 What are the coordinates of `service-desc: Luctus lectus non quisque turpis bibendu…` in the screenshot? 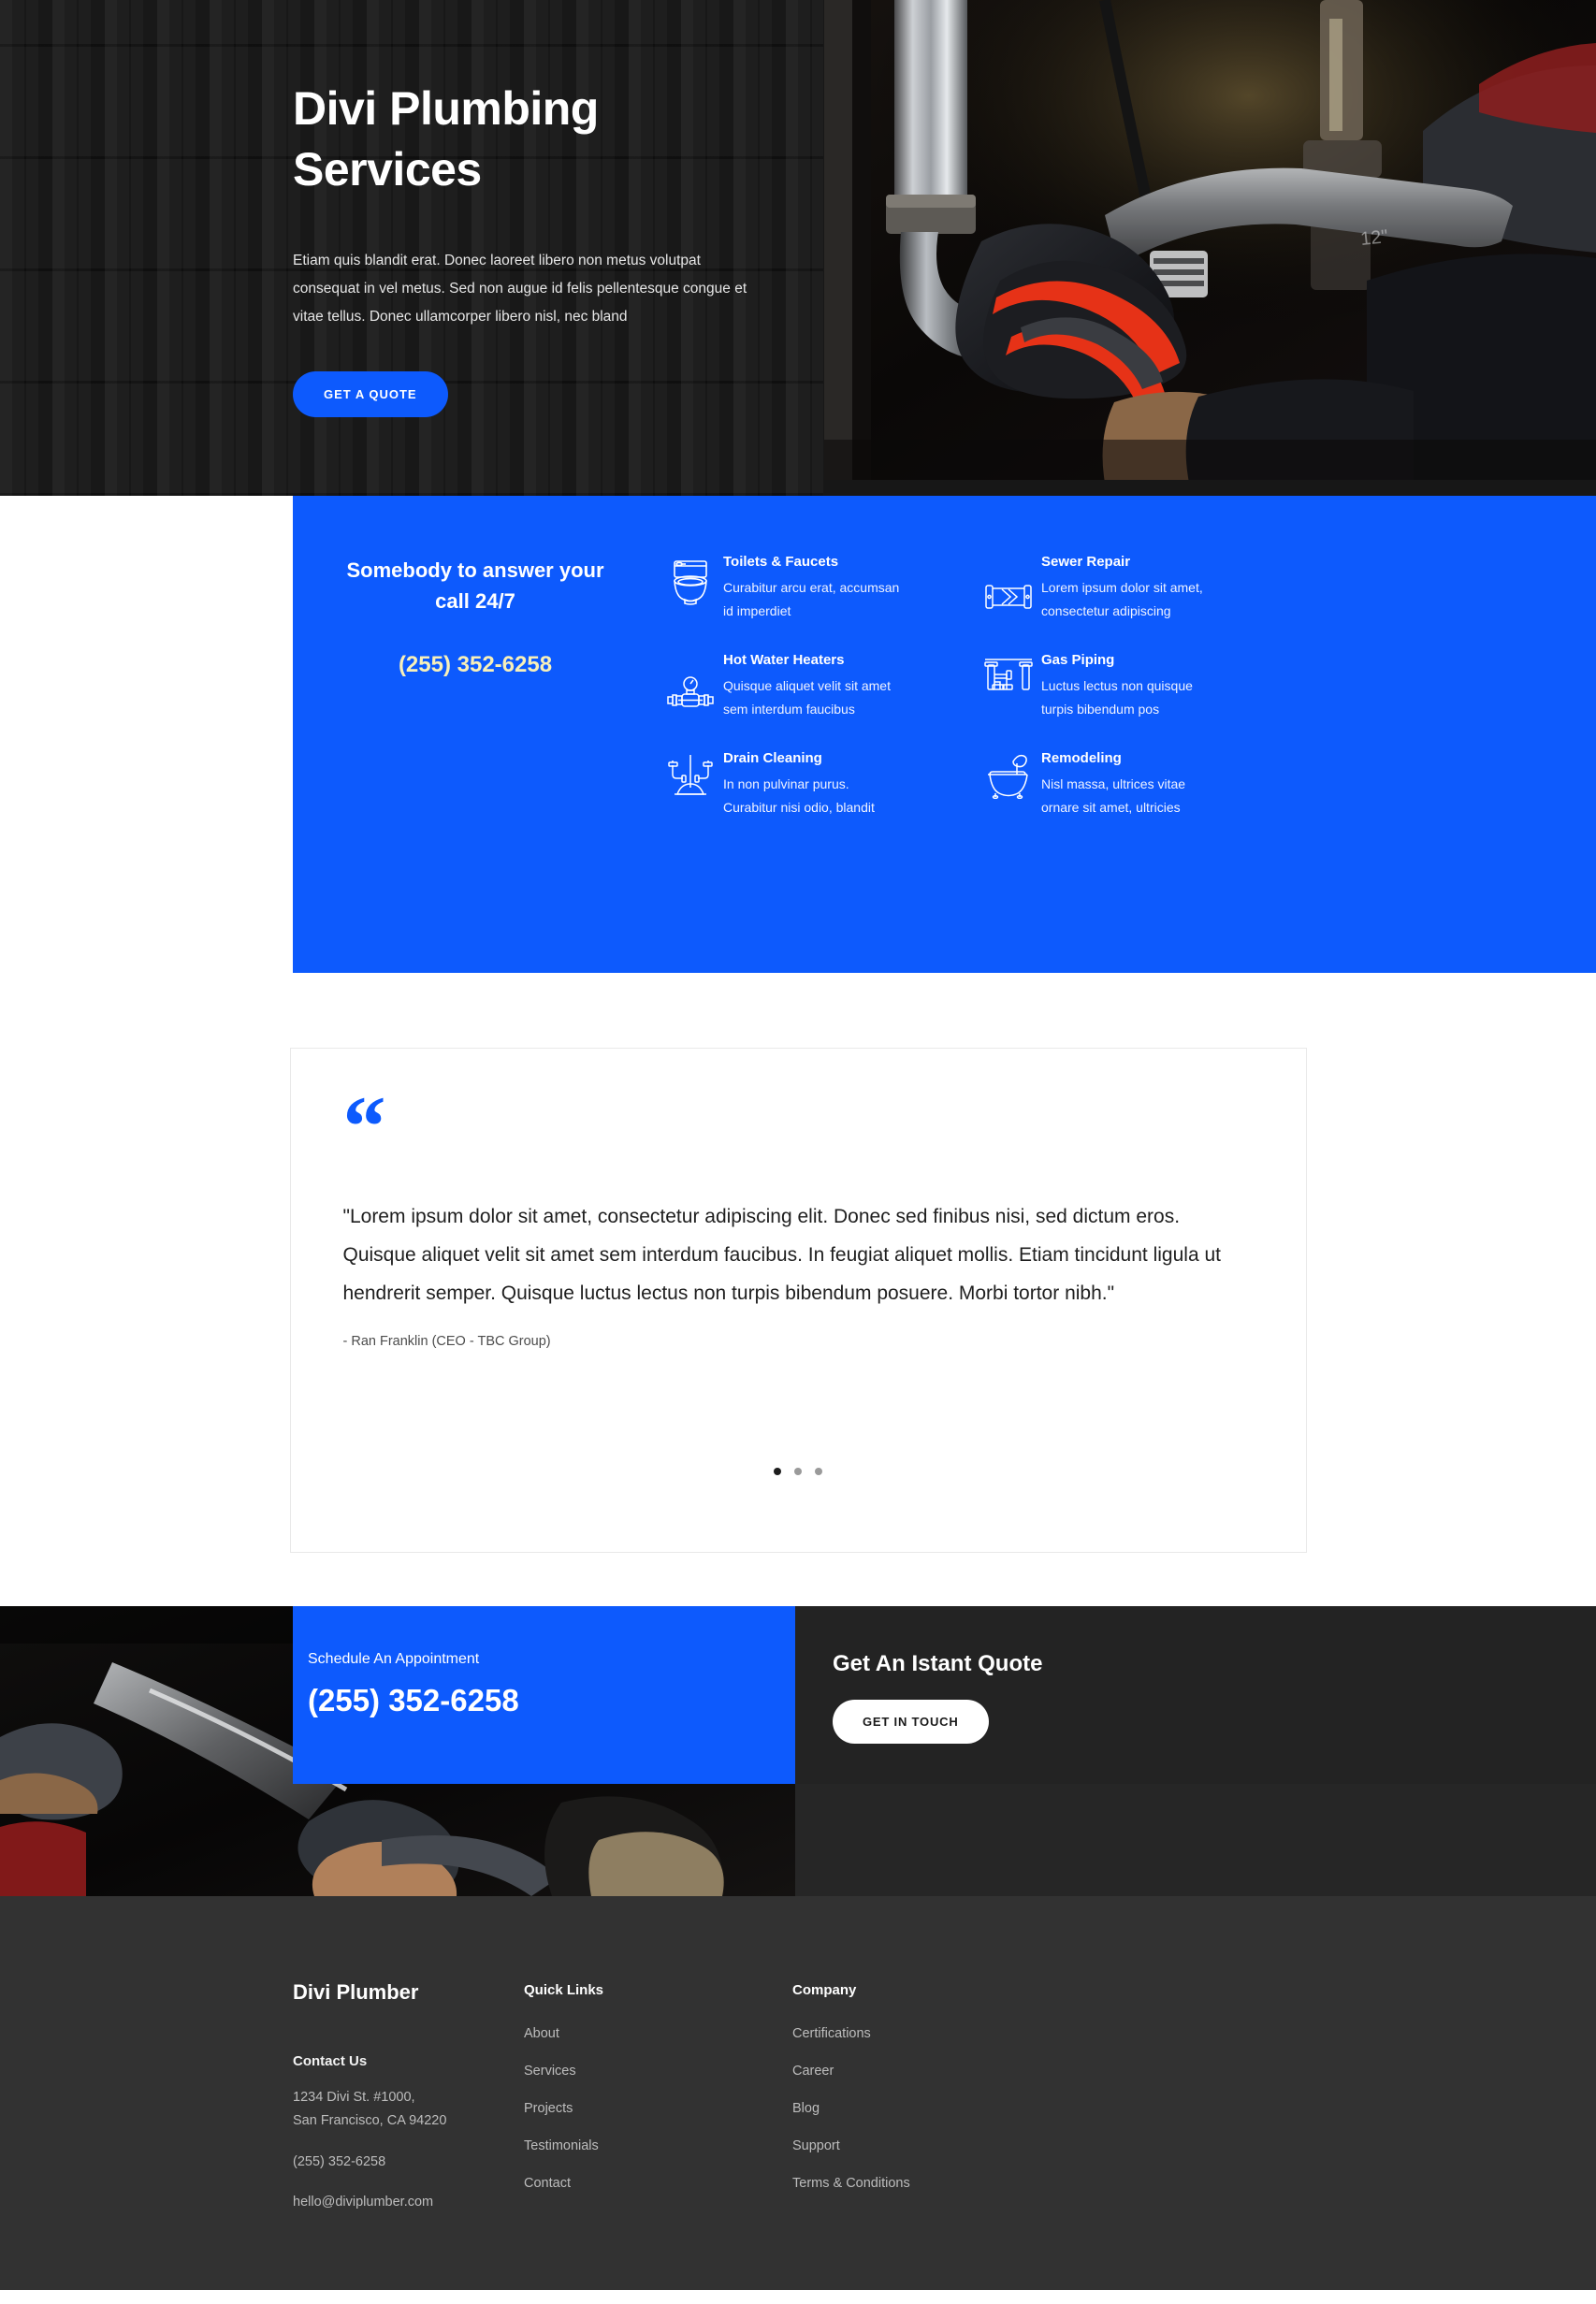 It's located at (1117, 697).